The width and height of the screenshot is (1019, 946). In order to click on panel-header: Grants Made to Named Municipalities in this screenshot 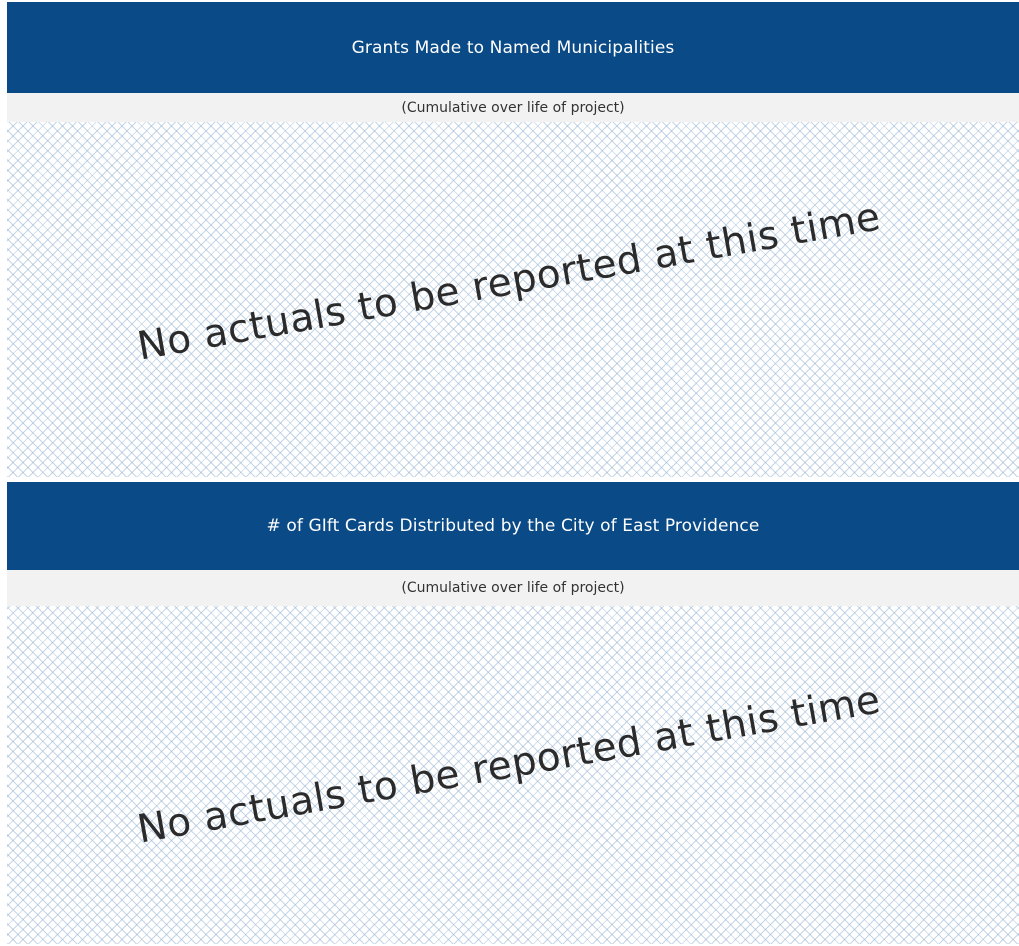, I will do `click(513, 47)`.